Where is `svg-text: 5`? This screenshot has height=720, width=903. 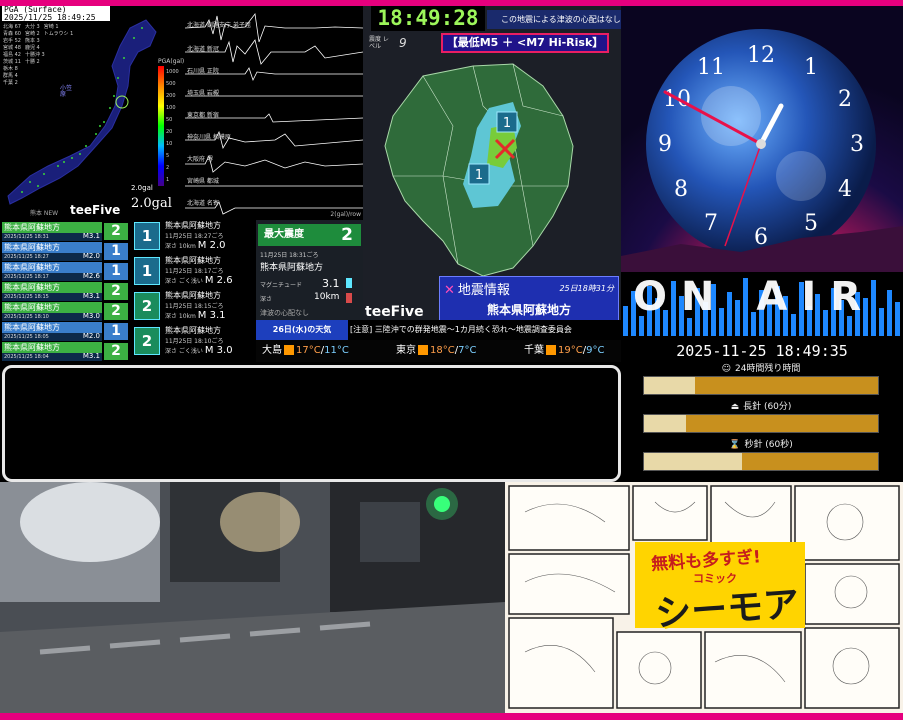 svg-text: 5 is located at coordinates (811, 223).